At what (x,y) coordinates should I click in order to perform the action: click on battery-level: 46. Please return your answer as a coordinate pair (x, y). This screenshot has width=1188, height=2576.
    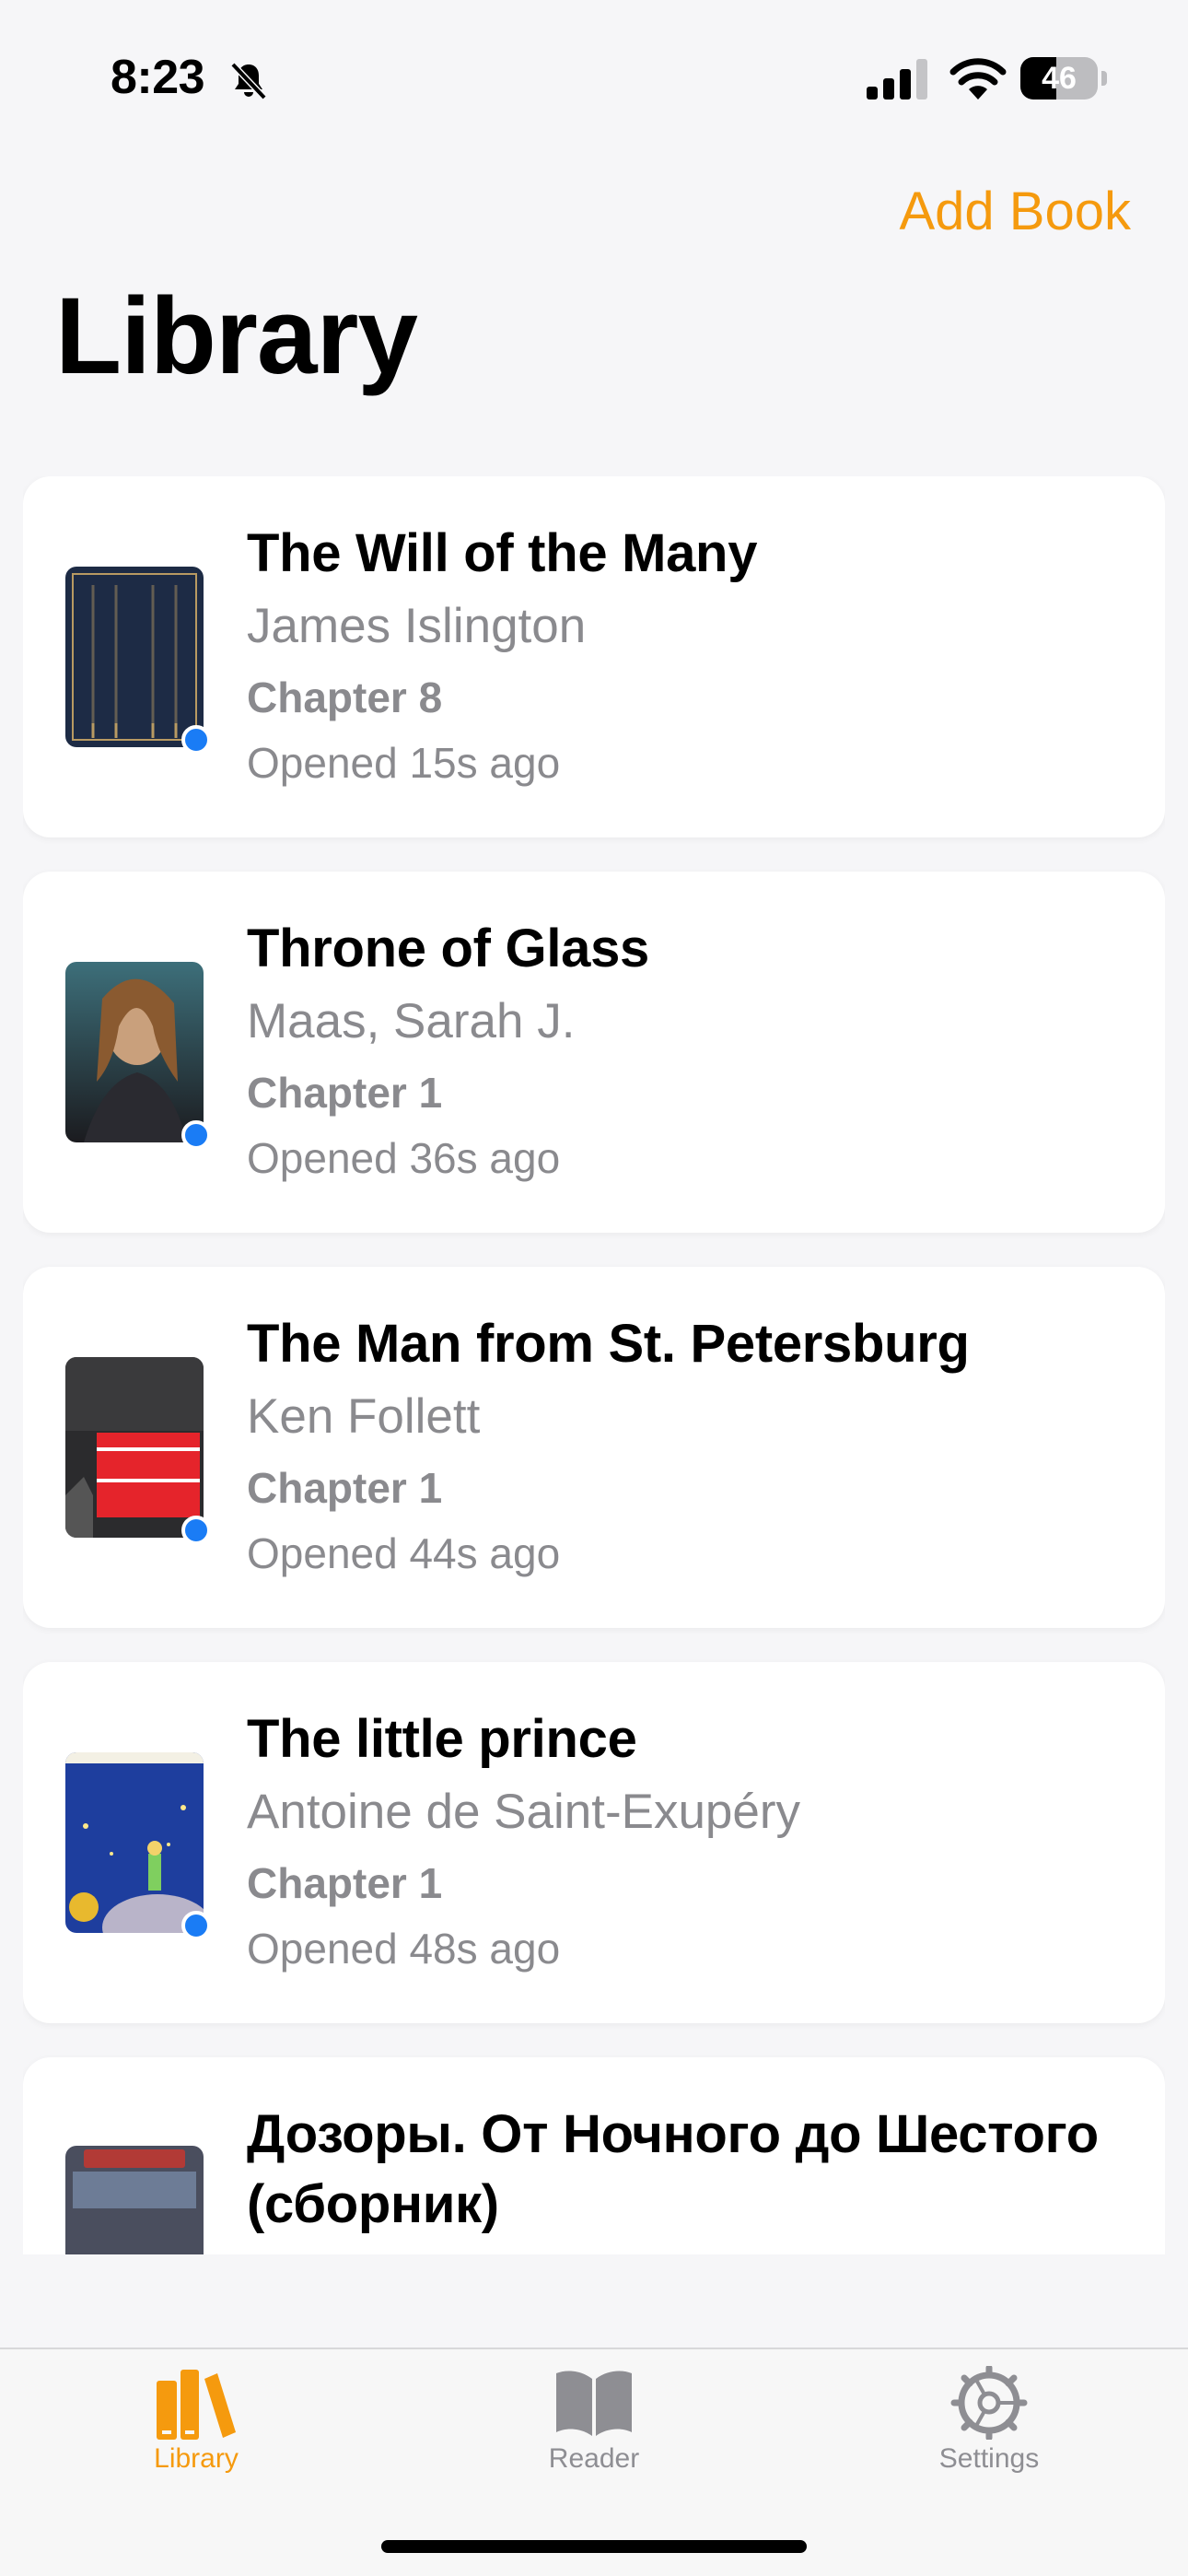
    Looking at the image, I should click on (1060, 78).